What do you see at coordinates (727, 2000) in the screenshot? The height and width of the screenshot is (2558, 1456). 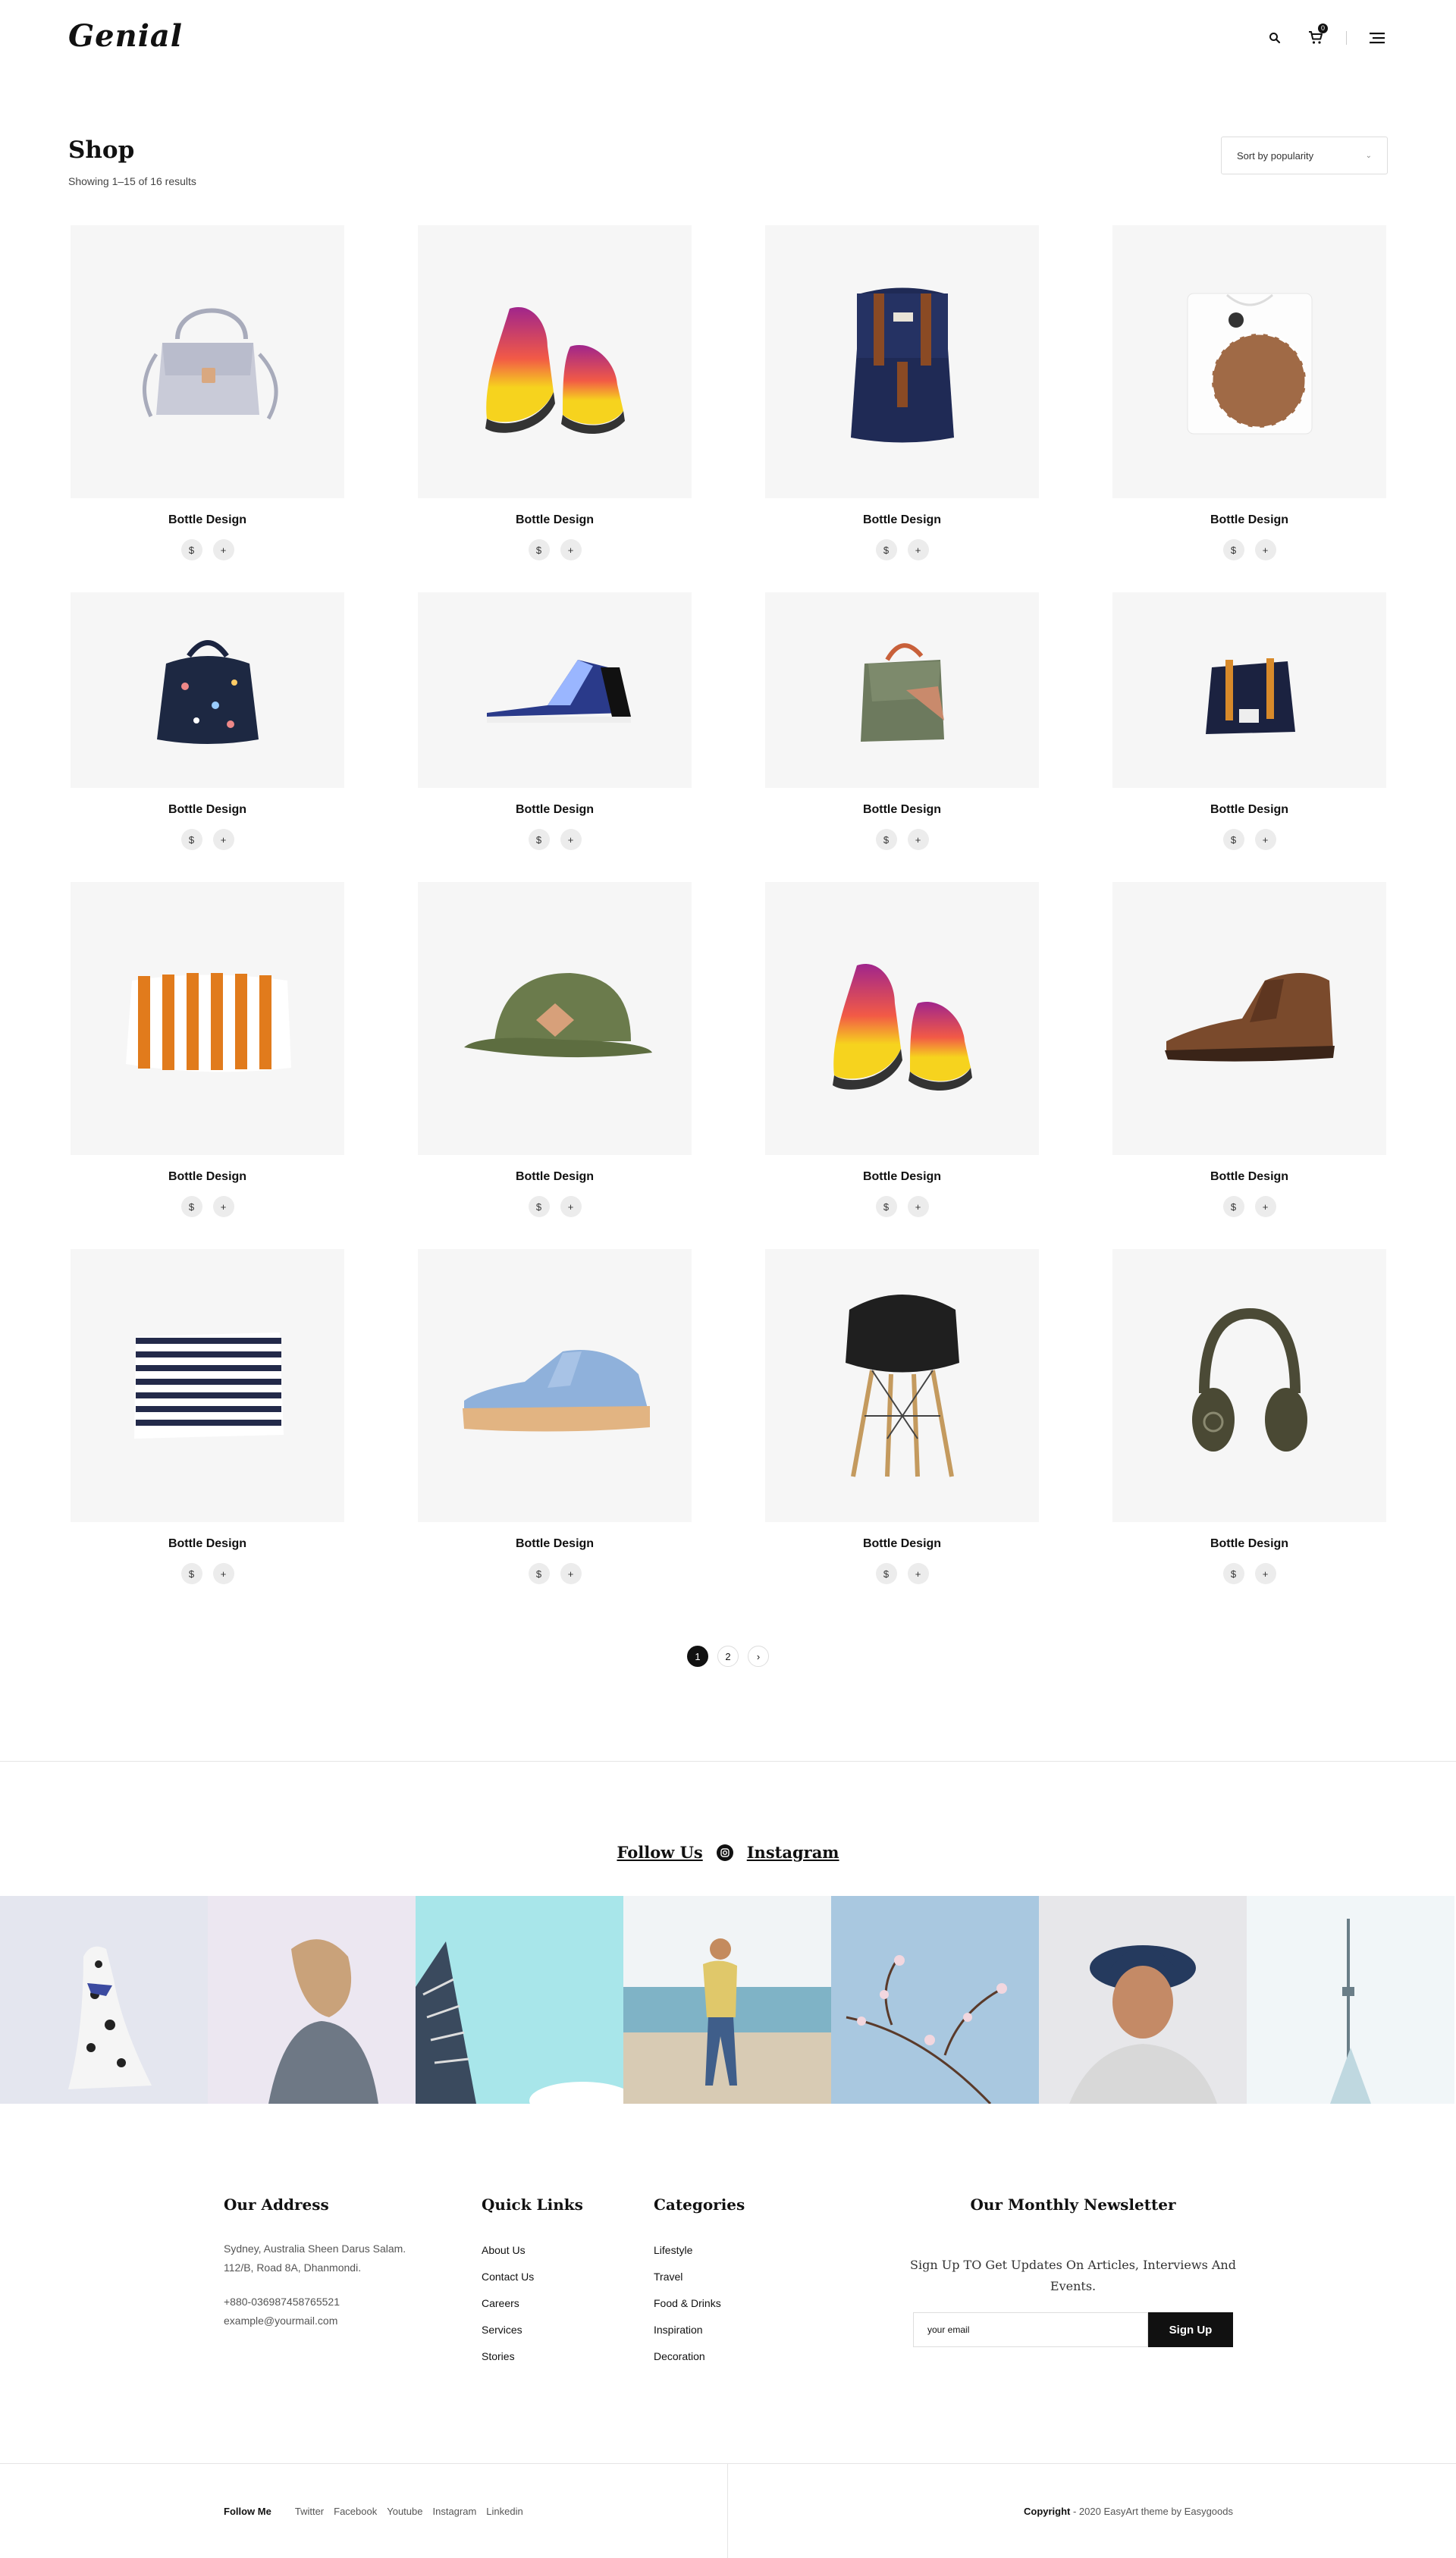 I see `instagram-photo-beach` at bounding box center [727, 2000].